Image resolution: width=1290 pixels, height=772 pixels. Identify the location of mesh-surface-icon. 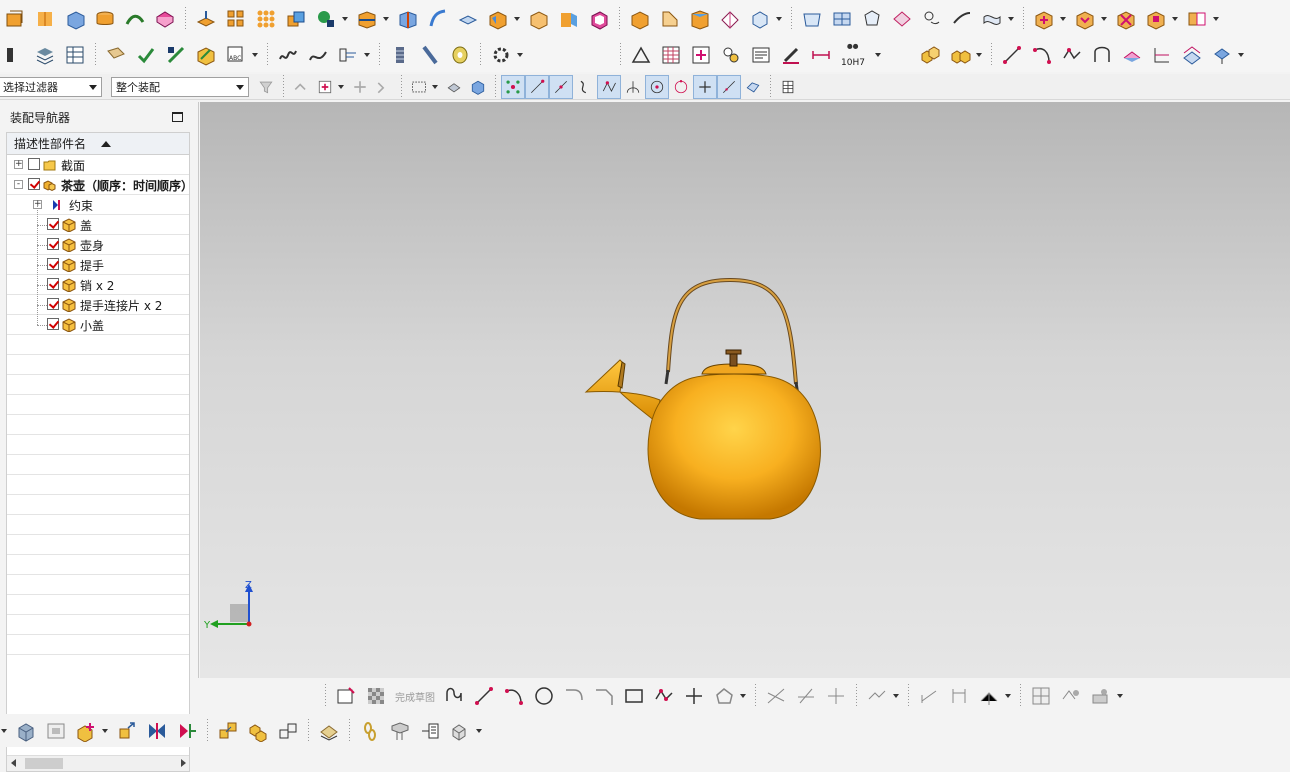
(902, 19).